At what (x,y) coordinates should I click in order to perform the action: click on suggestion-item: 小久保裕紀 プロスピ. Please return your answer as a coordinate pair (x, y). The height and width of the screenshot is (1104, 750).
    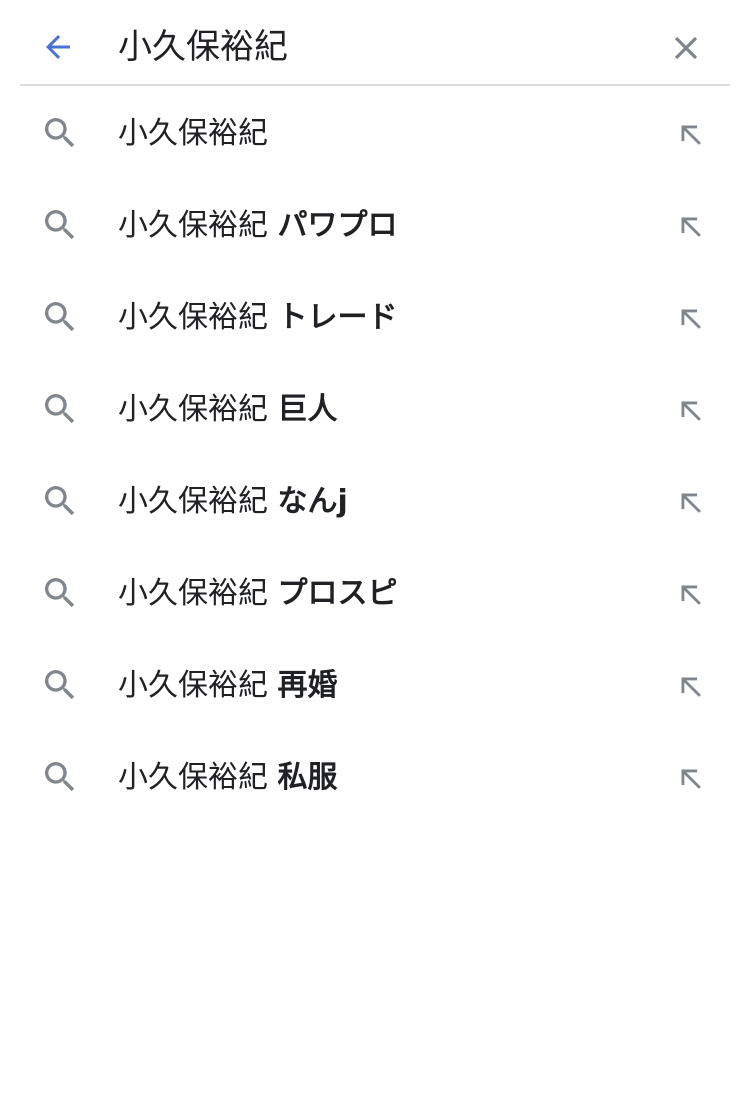
    Looking at the image, I should click on (375, 594).